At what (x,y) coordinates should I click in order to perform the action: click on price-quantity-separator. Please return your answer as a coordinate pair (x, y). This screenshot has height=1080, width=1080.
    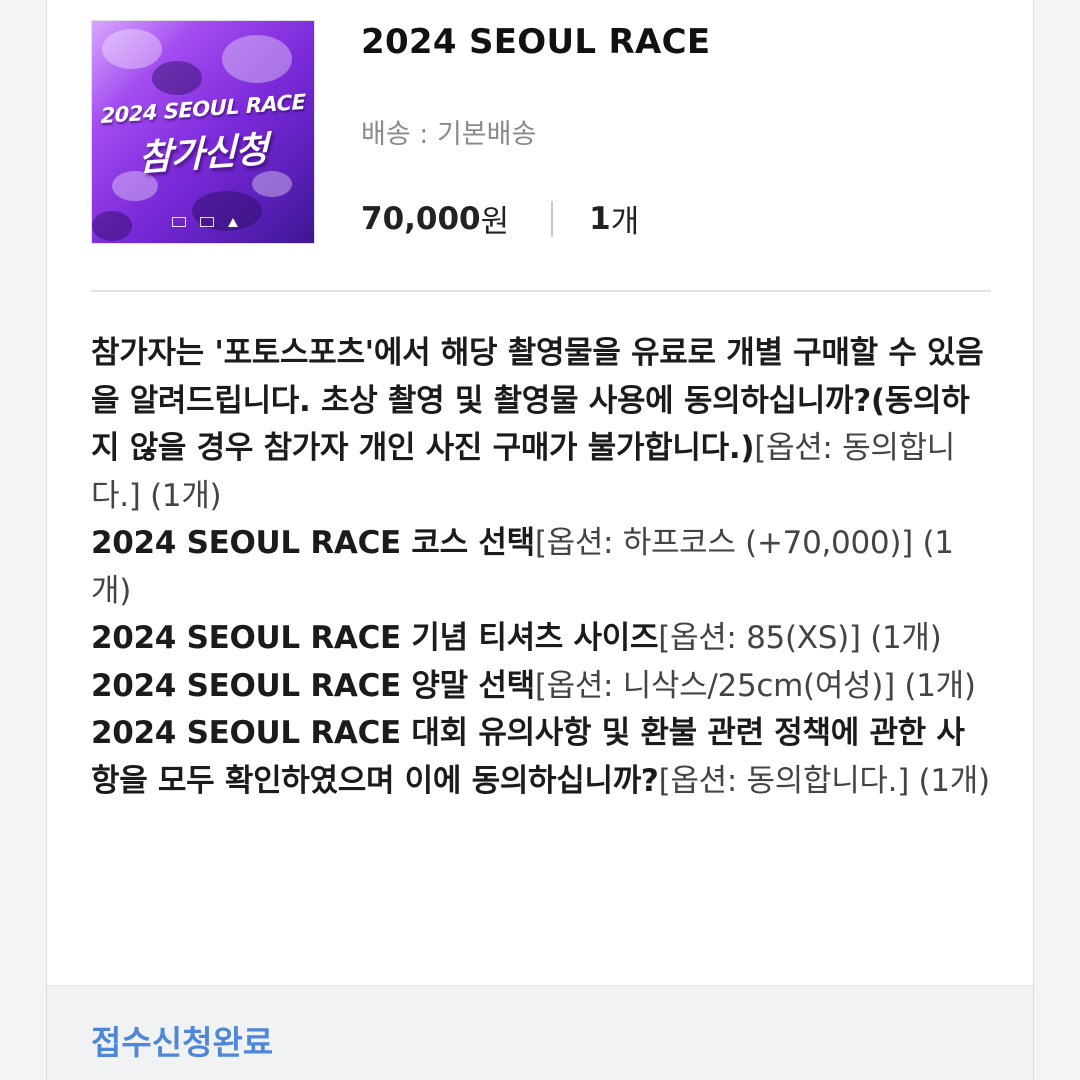
    Looking at the image, I should click on (552, 218).